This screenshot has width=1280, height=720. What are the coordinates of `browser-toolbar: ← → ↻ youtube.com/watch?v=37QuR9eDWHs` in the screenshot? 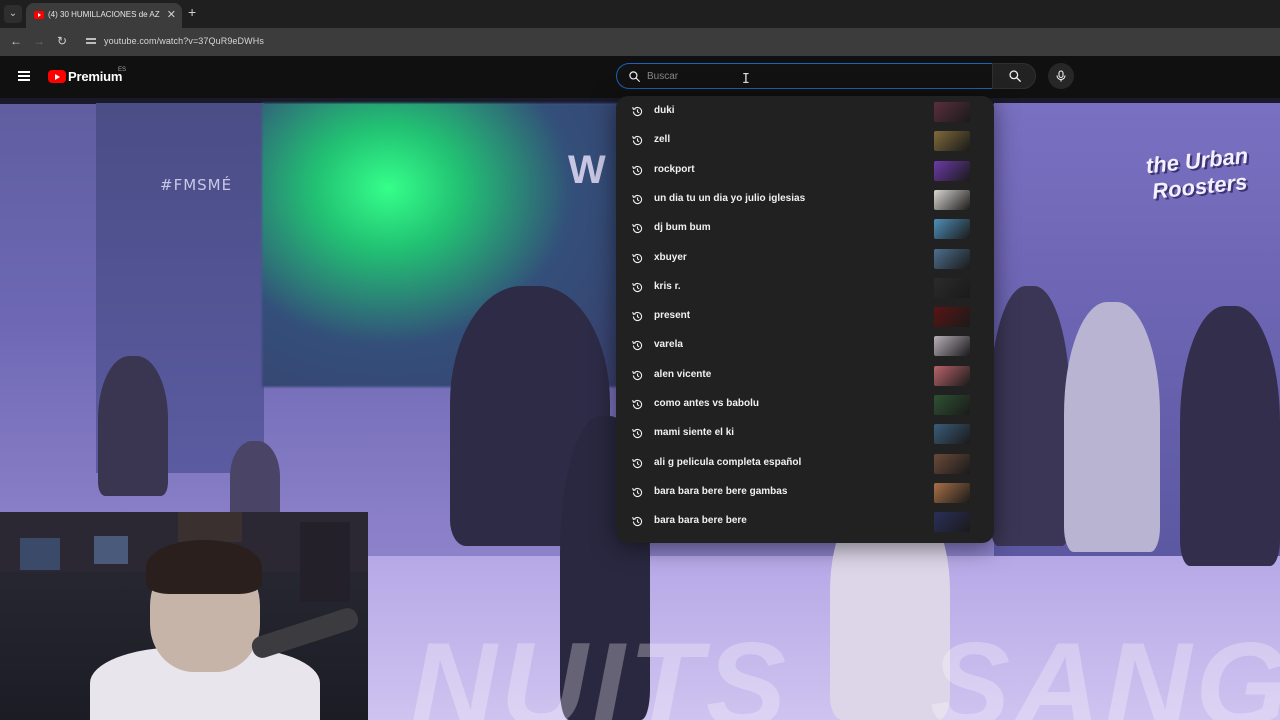 It's located at (640, 42).